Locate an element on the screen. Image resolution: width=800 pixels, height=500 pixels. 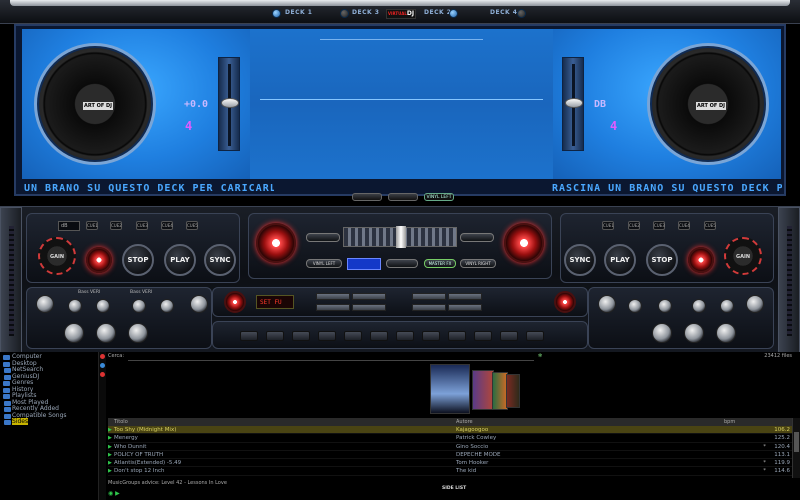
deck1-indicator-icon is located at coordinates (276, 13).